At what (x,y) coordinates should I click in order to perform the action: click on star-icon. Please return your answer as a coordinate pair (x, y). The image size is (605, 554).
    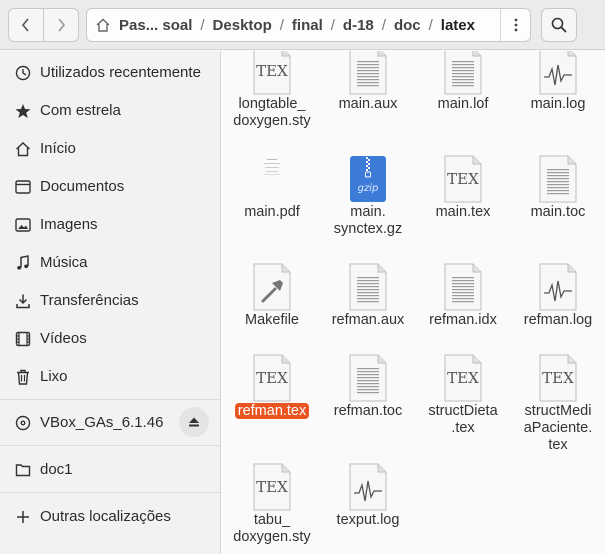
    Looking at the image, I should click on (23, 111).